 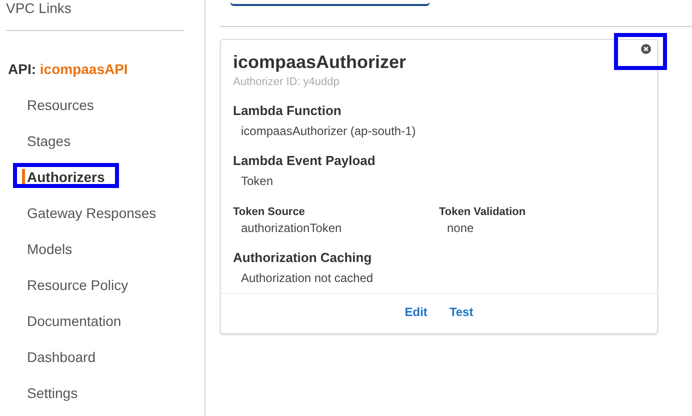 What do you see at coordinates (291, 228) in the screenshot?
I see `field-value: authorizationToken` at bounding box center [291, 228].